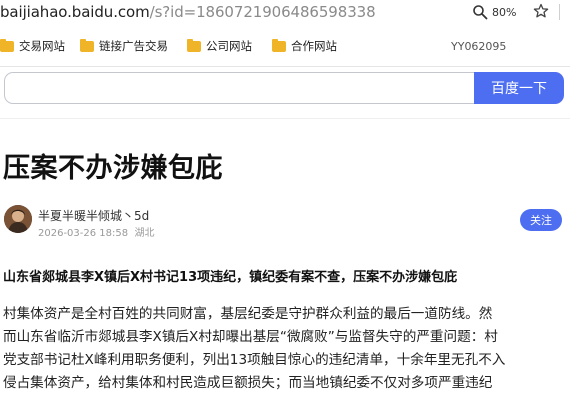 The width and height of the screenshot is (570, 400). I want to click on bookmark-label: 合作网站, so click(314, 46).